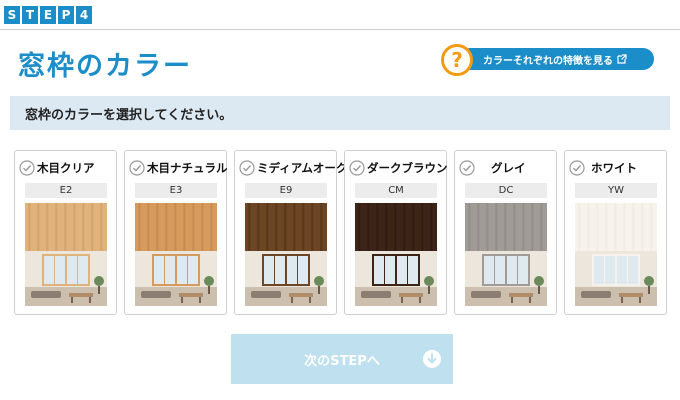  What do you see at coordinates (187, 168) in the screenshot?
I see `color-name: 木目ナチュラル` at bounding box center [187, 168].